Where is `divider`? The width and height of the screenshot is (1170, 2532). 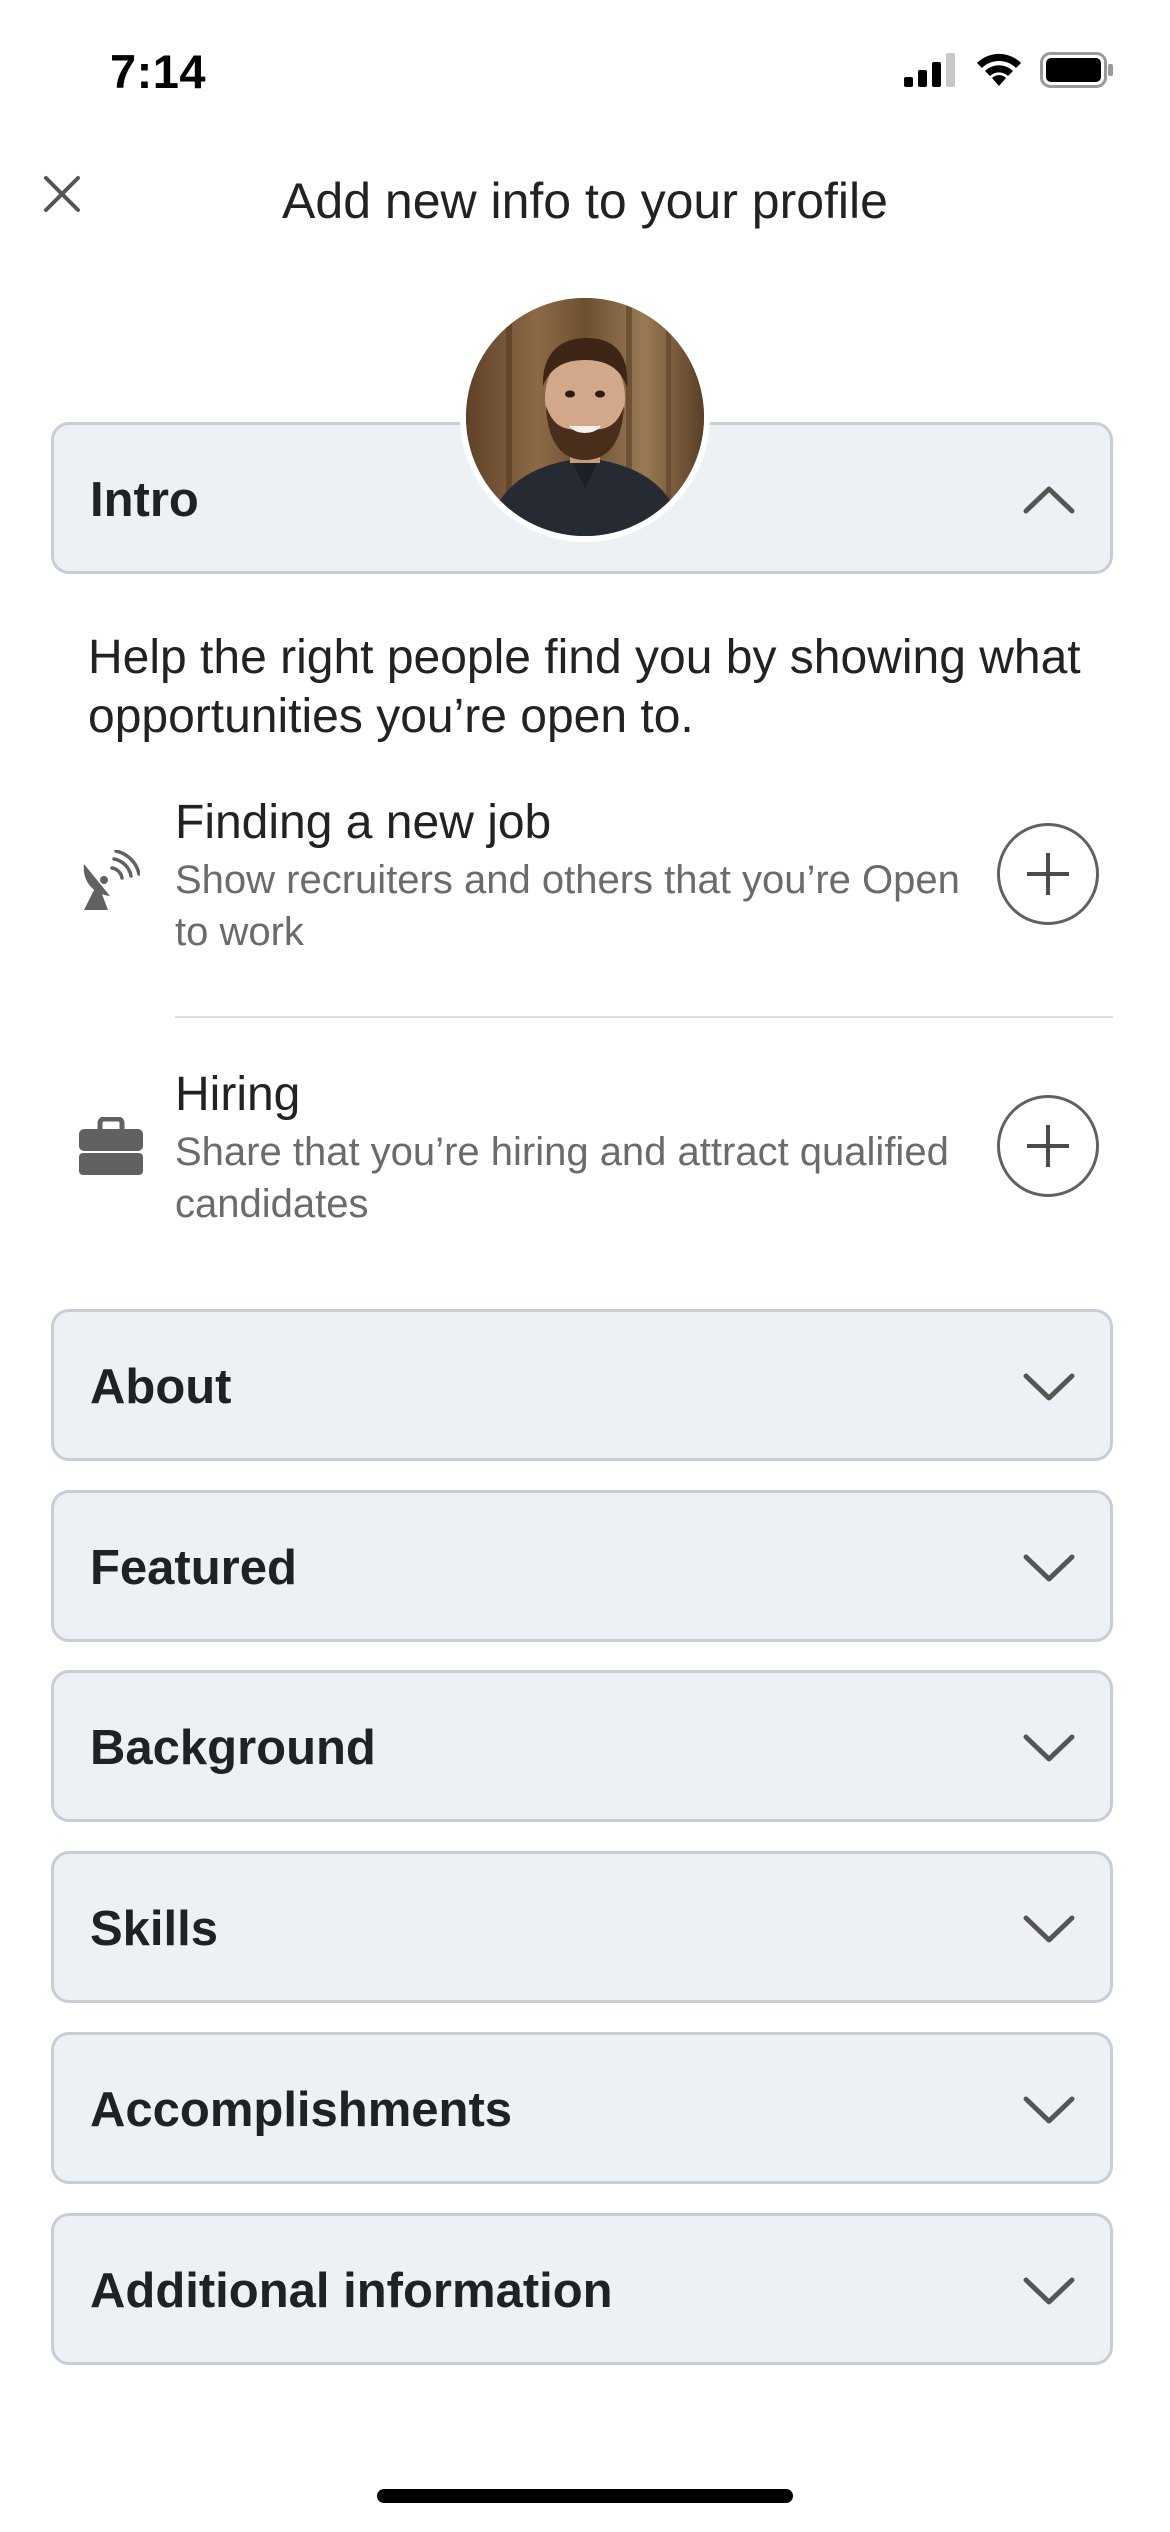
divider is located at coordinates (644, 1017).